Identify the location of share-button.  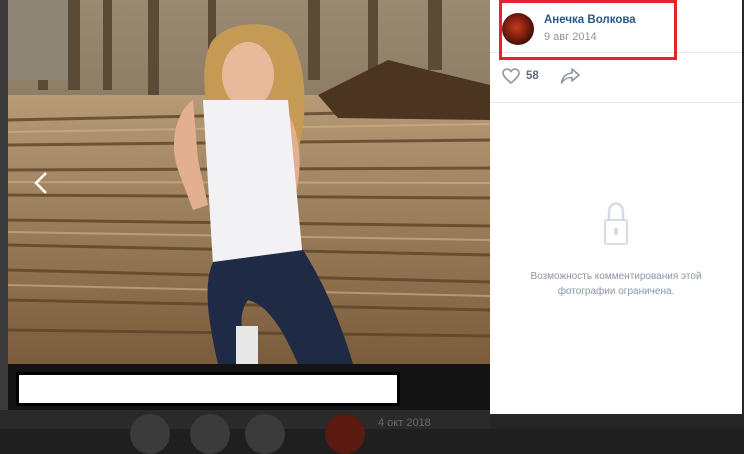
(570, 78).